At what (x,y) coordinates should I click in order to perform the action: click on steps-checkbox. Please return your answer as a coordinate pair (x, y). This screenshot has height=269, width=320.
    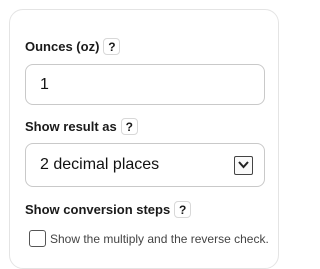
    Looking at the image, I should click on (37, 238).